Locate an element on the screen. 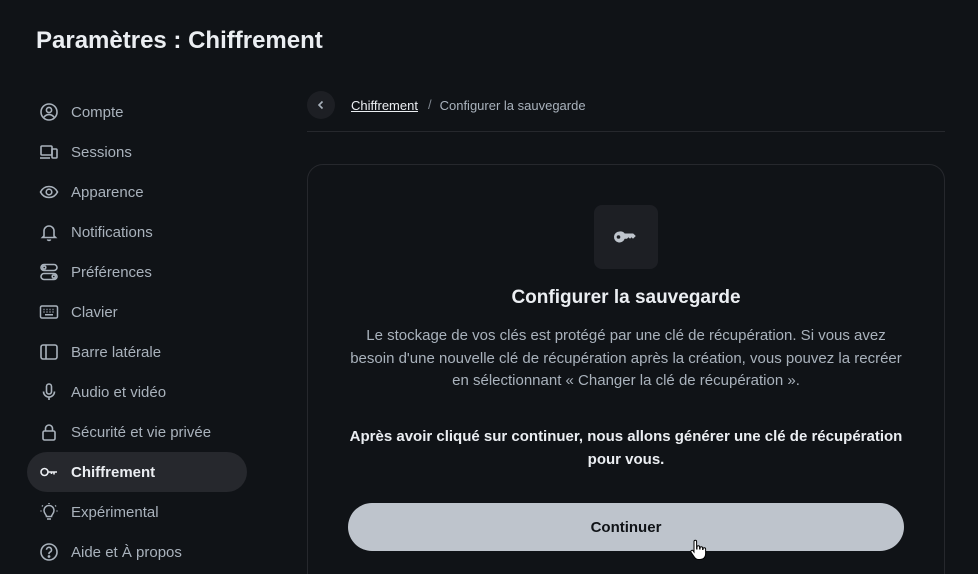 The image size is (978, 574). devices-icon is located at coordinates (49, 152).